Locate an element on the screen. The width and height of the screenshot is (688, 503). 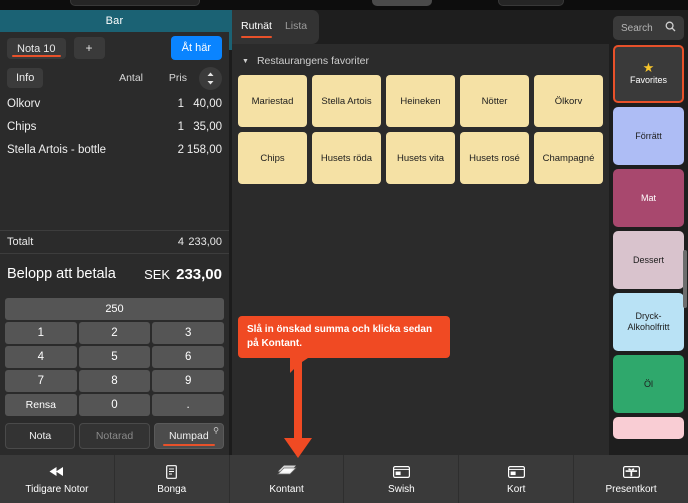
sidebar-item-mat: Mat is located at coordinates (648, 198).